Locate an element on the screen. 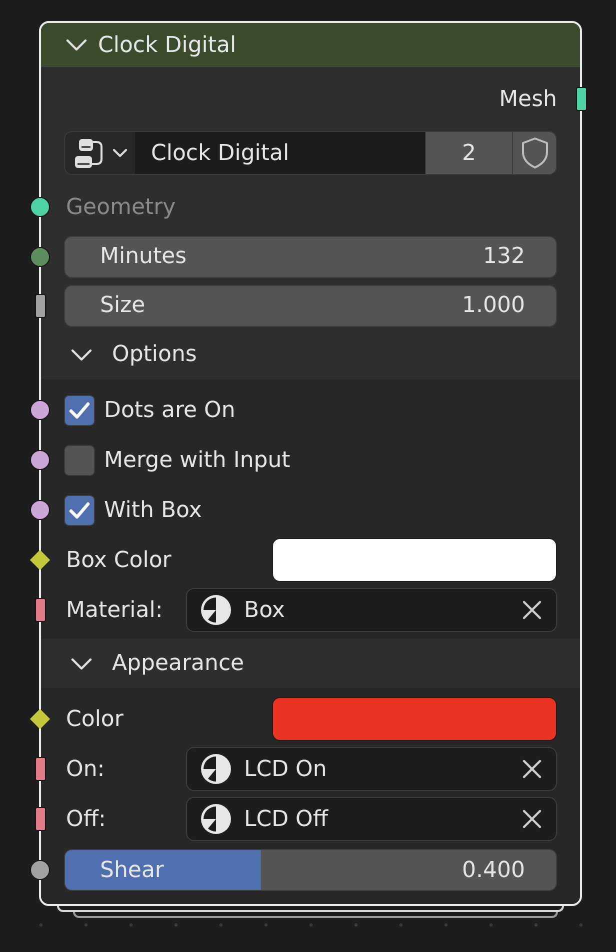  group-name-field: Clock Digital is located at coordinates (280, 153).